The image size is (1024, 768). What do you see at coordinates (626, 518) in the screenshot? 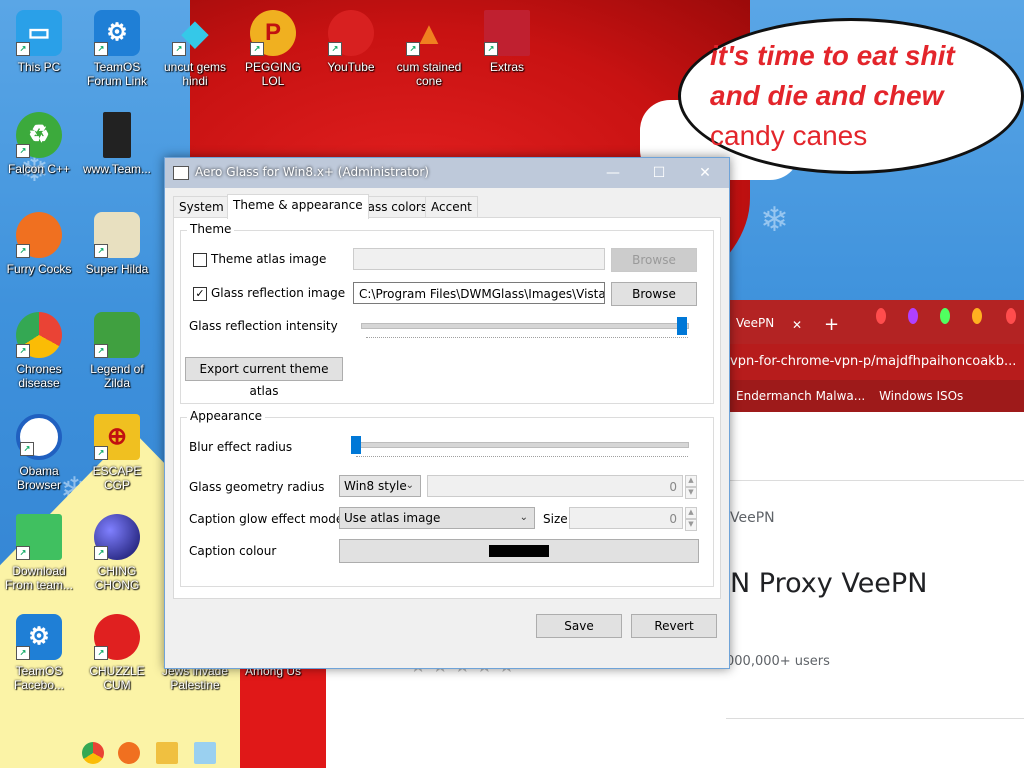
I see `glow-size-field: 0` at bounding box center [626, 518].